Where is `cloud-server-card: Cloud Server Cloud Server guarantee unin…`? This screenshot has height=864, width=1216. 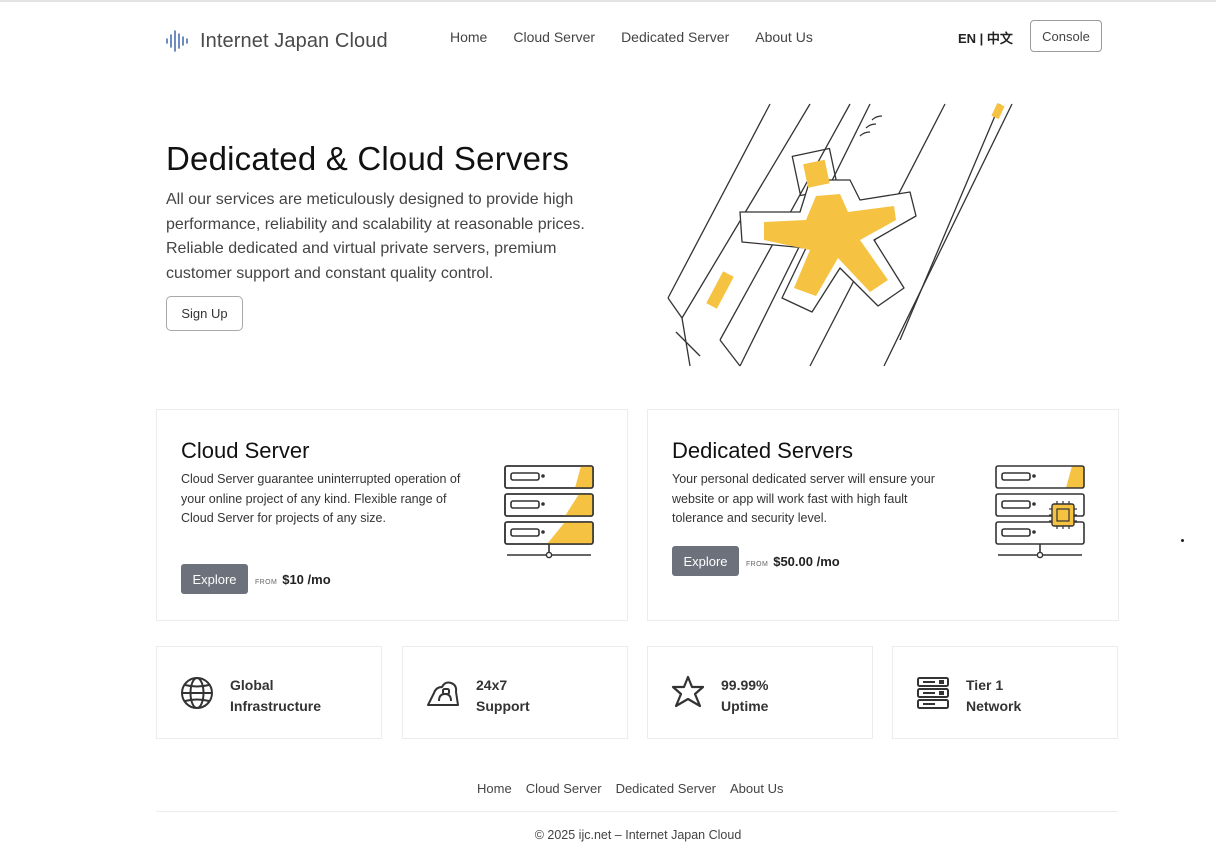
cloud-server-card: Cloud Server Cloud Server guarantee unin… is located at coordinates (392, 515).